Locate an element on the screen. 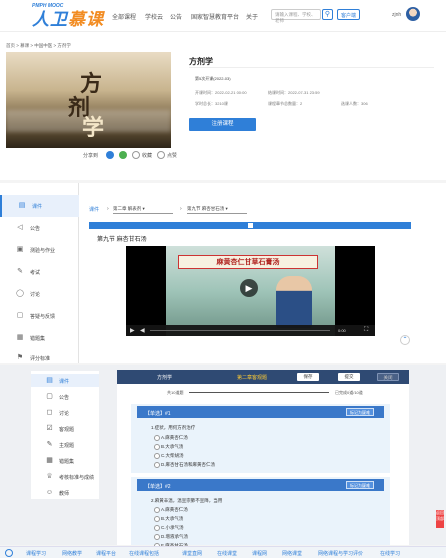  video-marker-icon is located at coordinates (250, 225).